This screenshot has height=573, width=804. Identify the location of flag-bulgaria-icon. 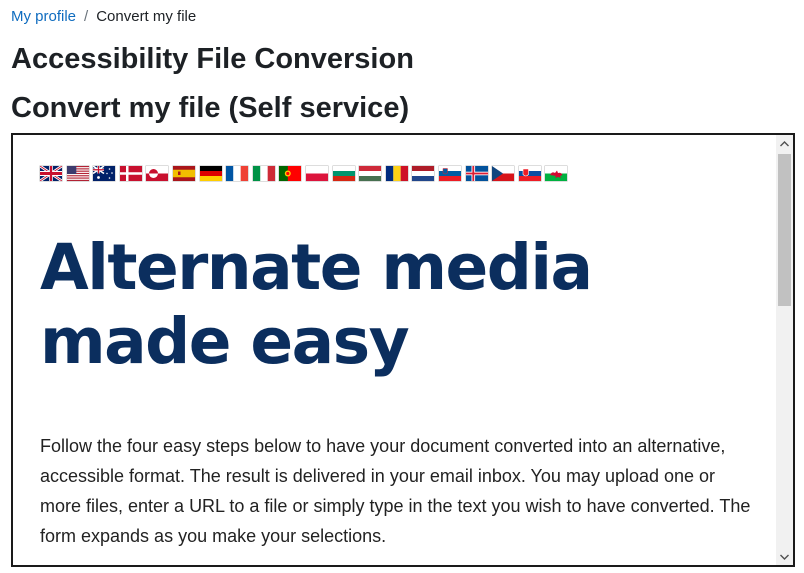
(343, 173).